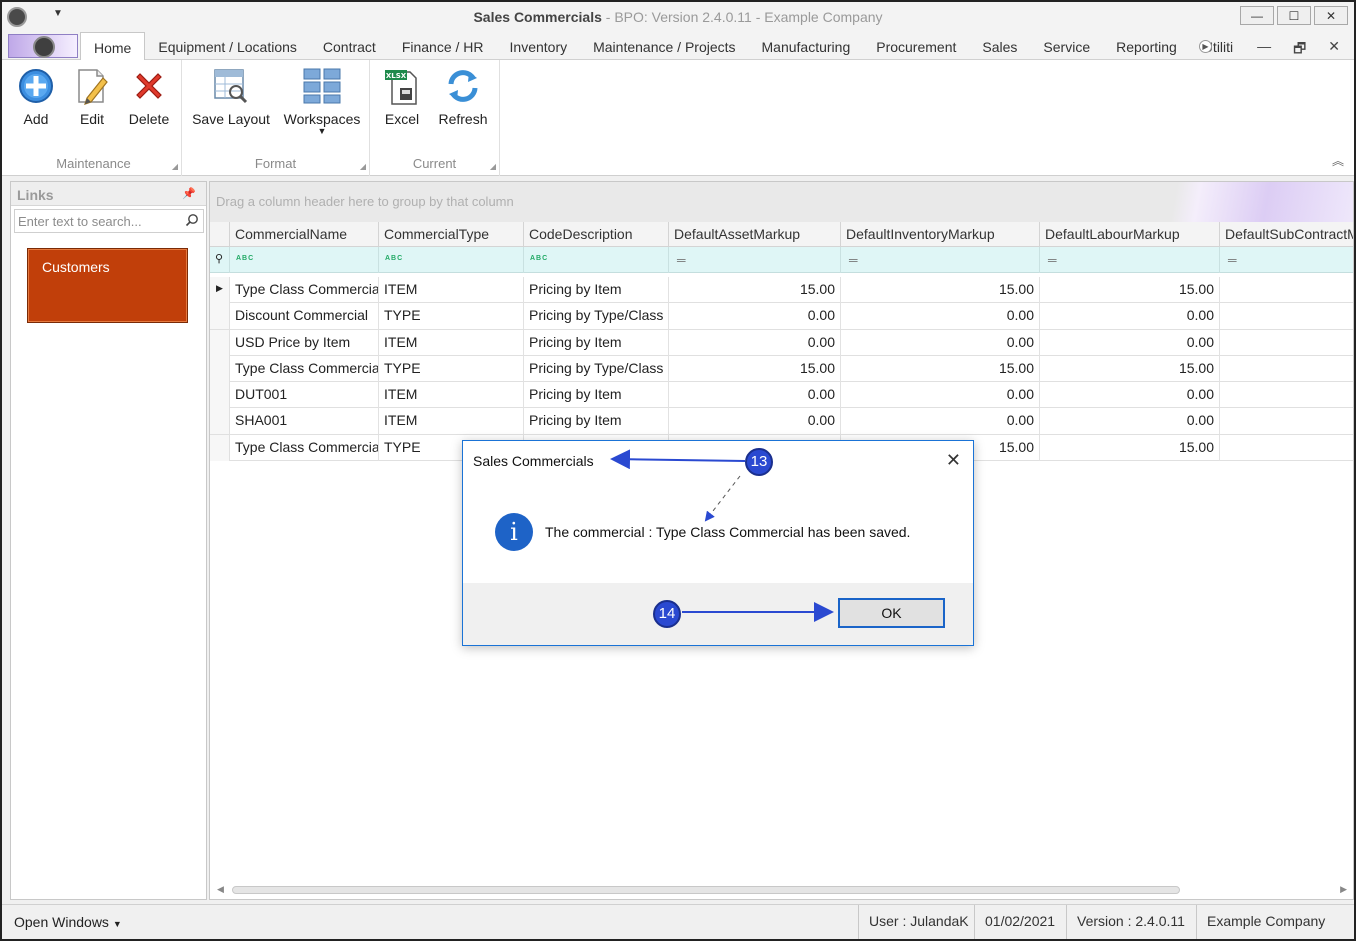  What do you see at coordinates (1205, 46) in the screenshot?
I see `tab-scroll-right-icon: ▶` at bounding box center [1205, 46].